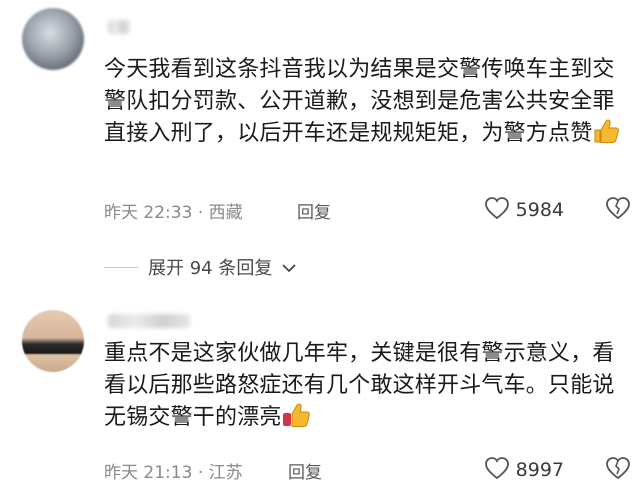  I want to click on like-count: 5984, so click(539, 210).